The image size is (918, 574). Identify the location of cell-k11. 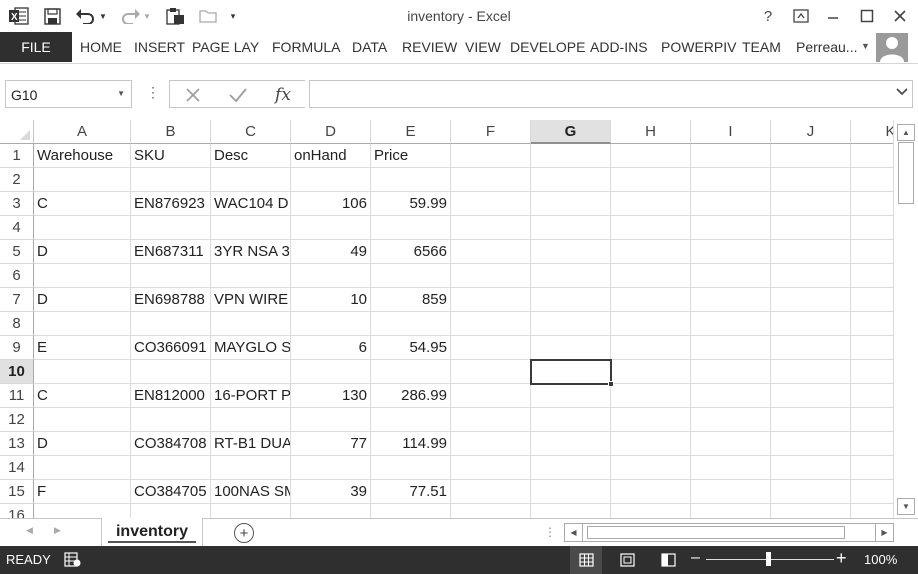
(872, 396).